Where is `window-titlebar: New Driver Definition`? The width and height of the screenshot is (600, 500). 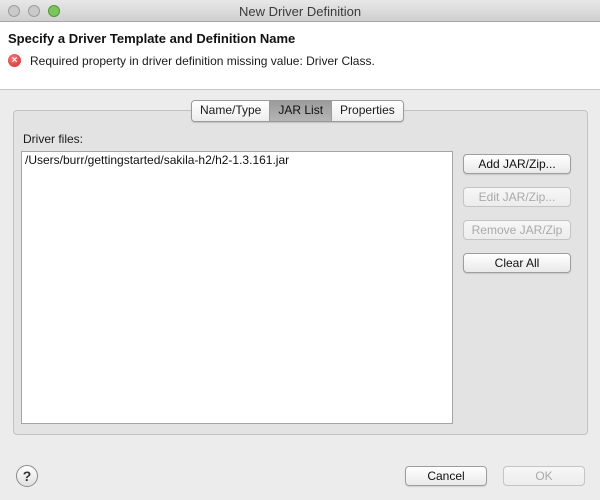
window-titlebar: New Driver Definition is located at coordinates (300, 11).